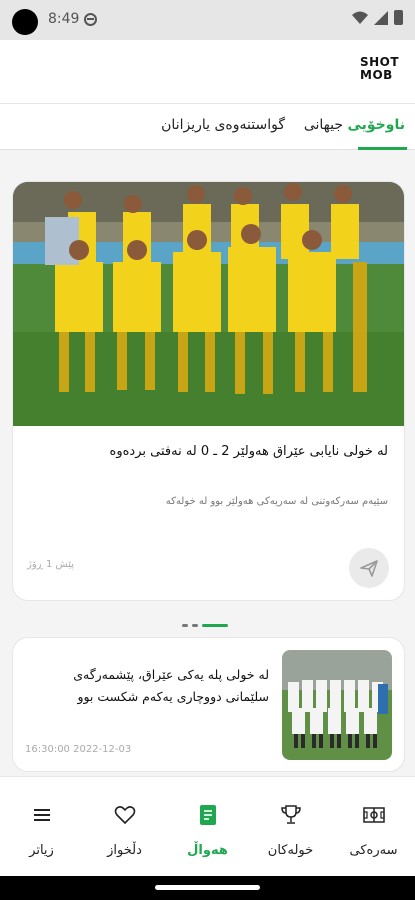 This screenshot has width=415, height=900. I want to click on trophy-icon, so click(290, 814).